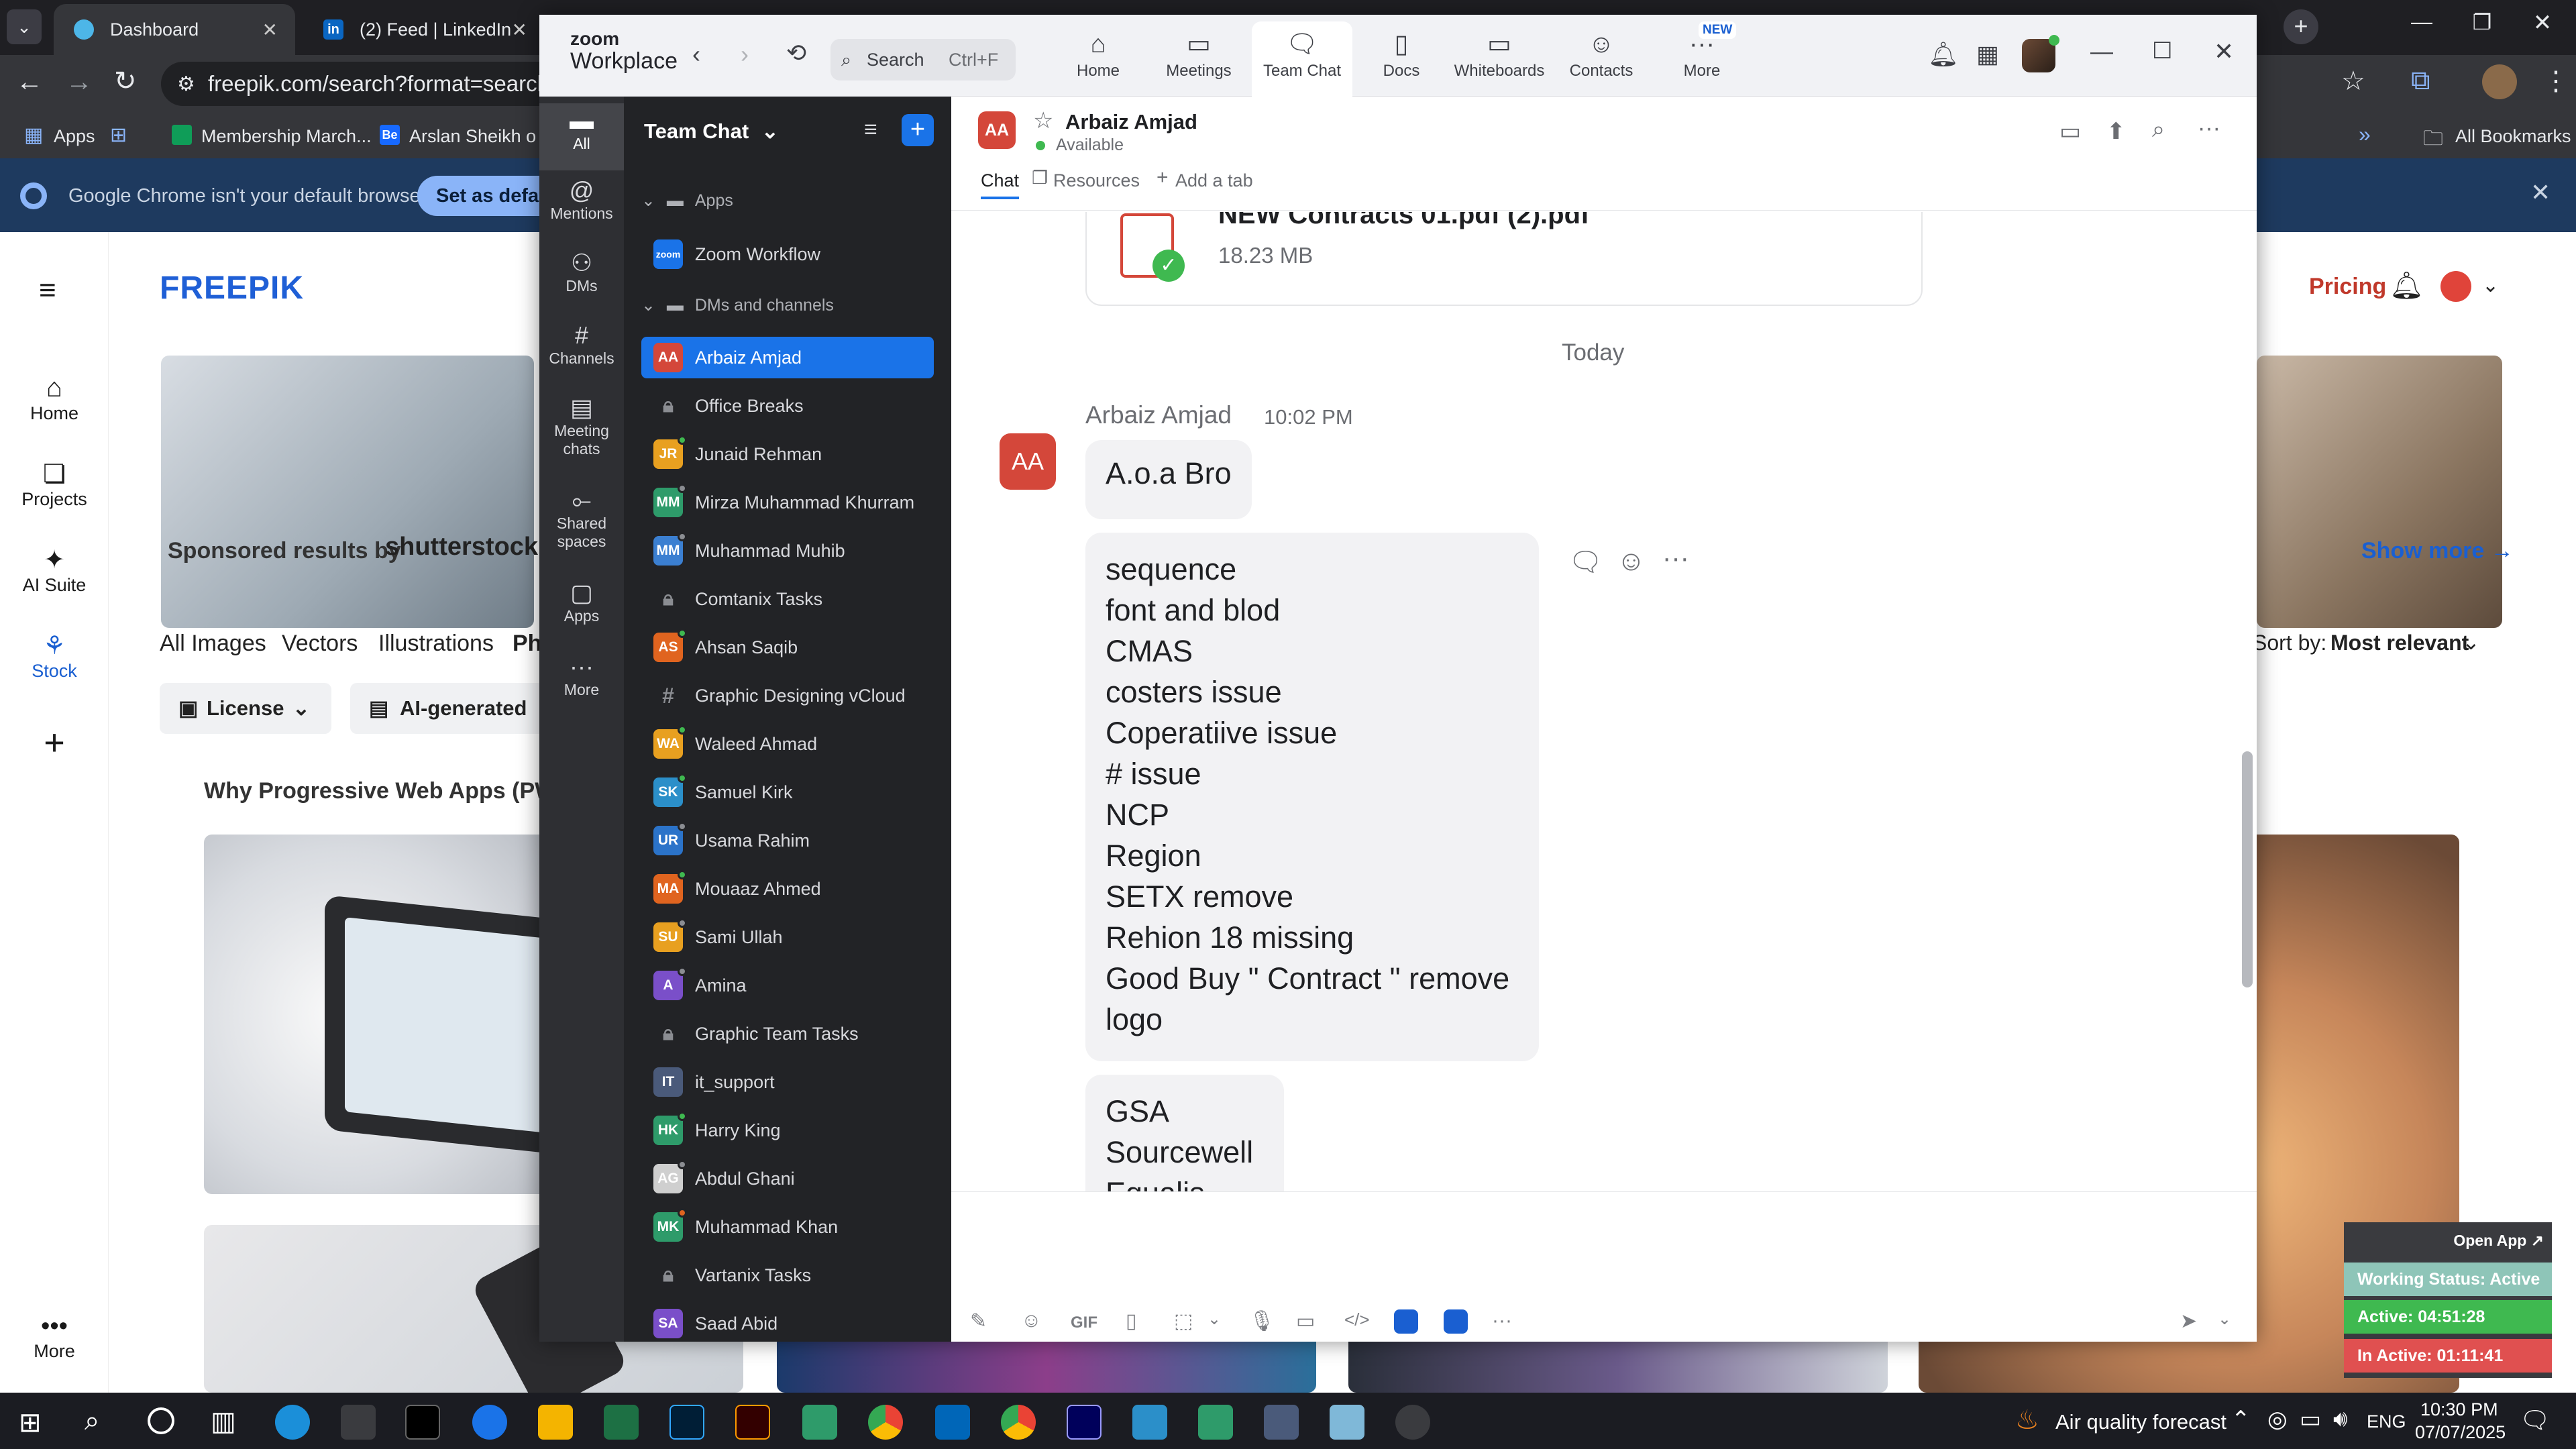 Image resolution: width=2576 pixels, height=1449 pixels. Describe the element at coordinates (787, 889) in the screenshot. I see `chat-item: MA Mouaaz Ahmed` at that location.